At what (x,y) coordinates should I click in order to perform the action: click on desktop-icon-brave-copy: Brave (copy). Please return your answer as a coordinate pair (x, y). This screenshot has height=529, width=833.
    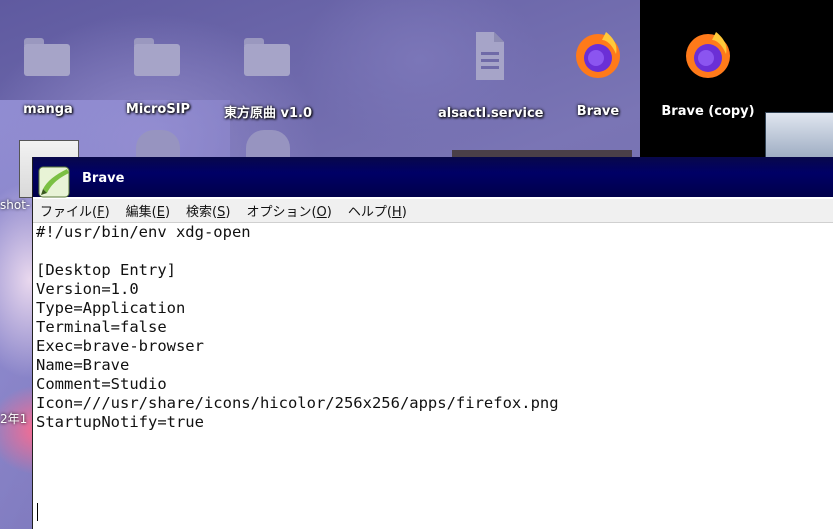
    Looking at the image, I should click on (708, 73).